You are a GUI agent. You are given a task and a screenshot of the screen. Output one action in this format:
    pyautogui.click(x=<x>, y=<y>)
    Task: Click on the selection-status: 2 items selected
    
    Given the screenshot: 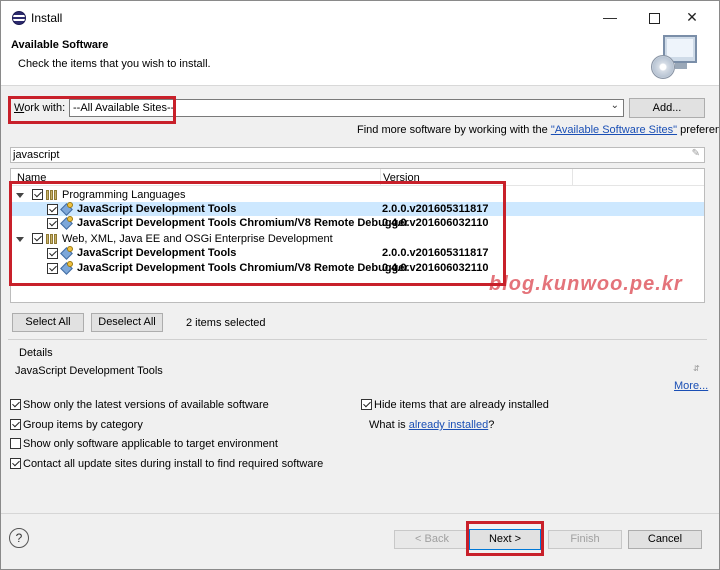 What is the action you would take?
    pyautogui.click(x=226, y=323)
    